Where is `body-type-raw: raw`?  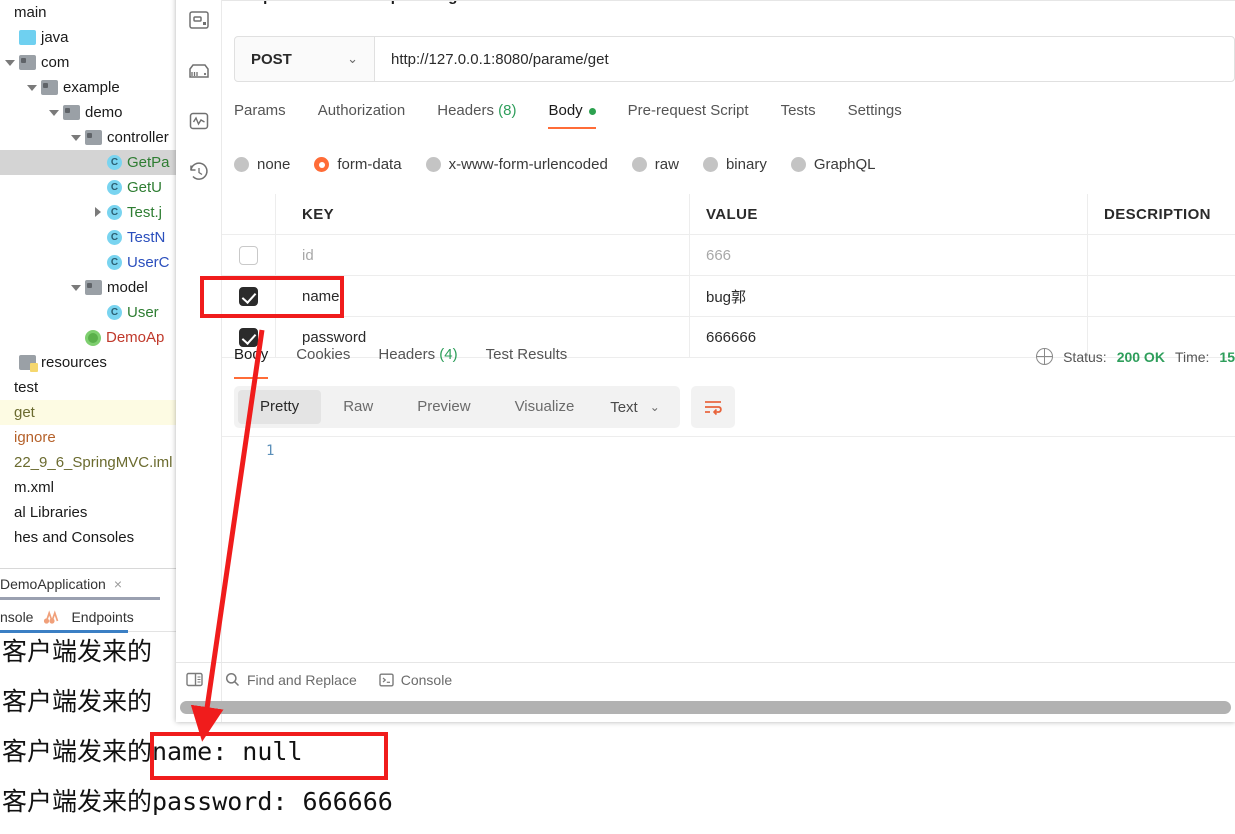
body-type-raw: raw is located at coordinates (655, 164).